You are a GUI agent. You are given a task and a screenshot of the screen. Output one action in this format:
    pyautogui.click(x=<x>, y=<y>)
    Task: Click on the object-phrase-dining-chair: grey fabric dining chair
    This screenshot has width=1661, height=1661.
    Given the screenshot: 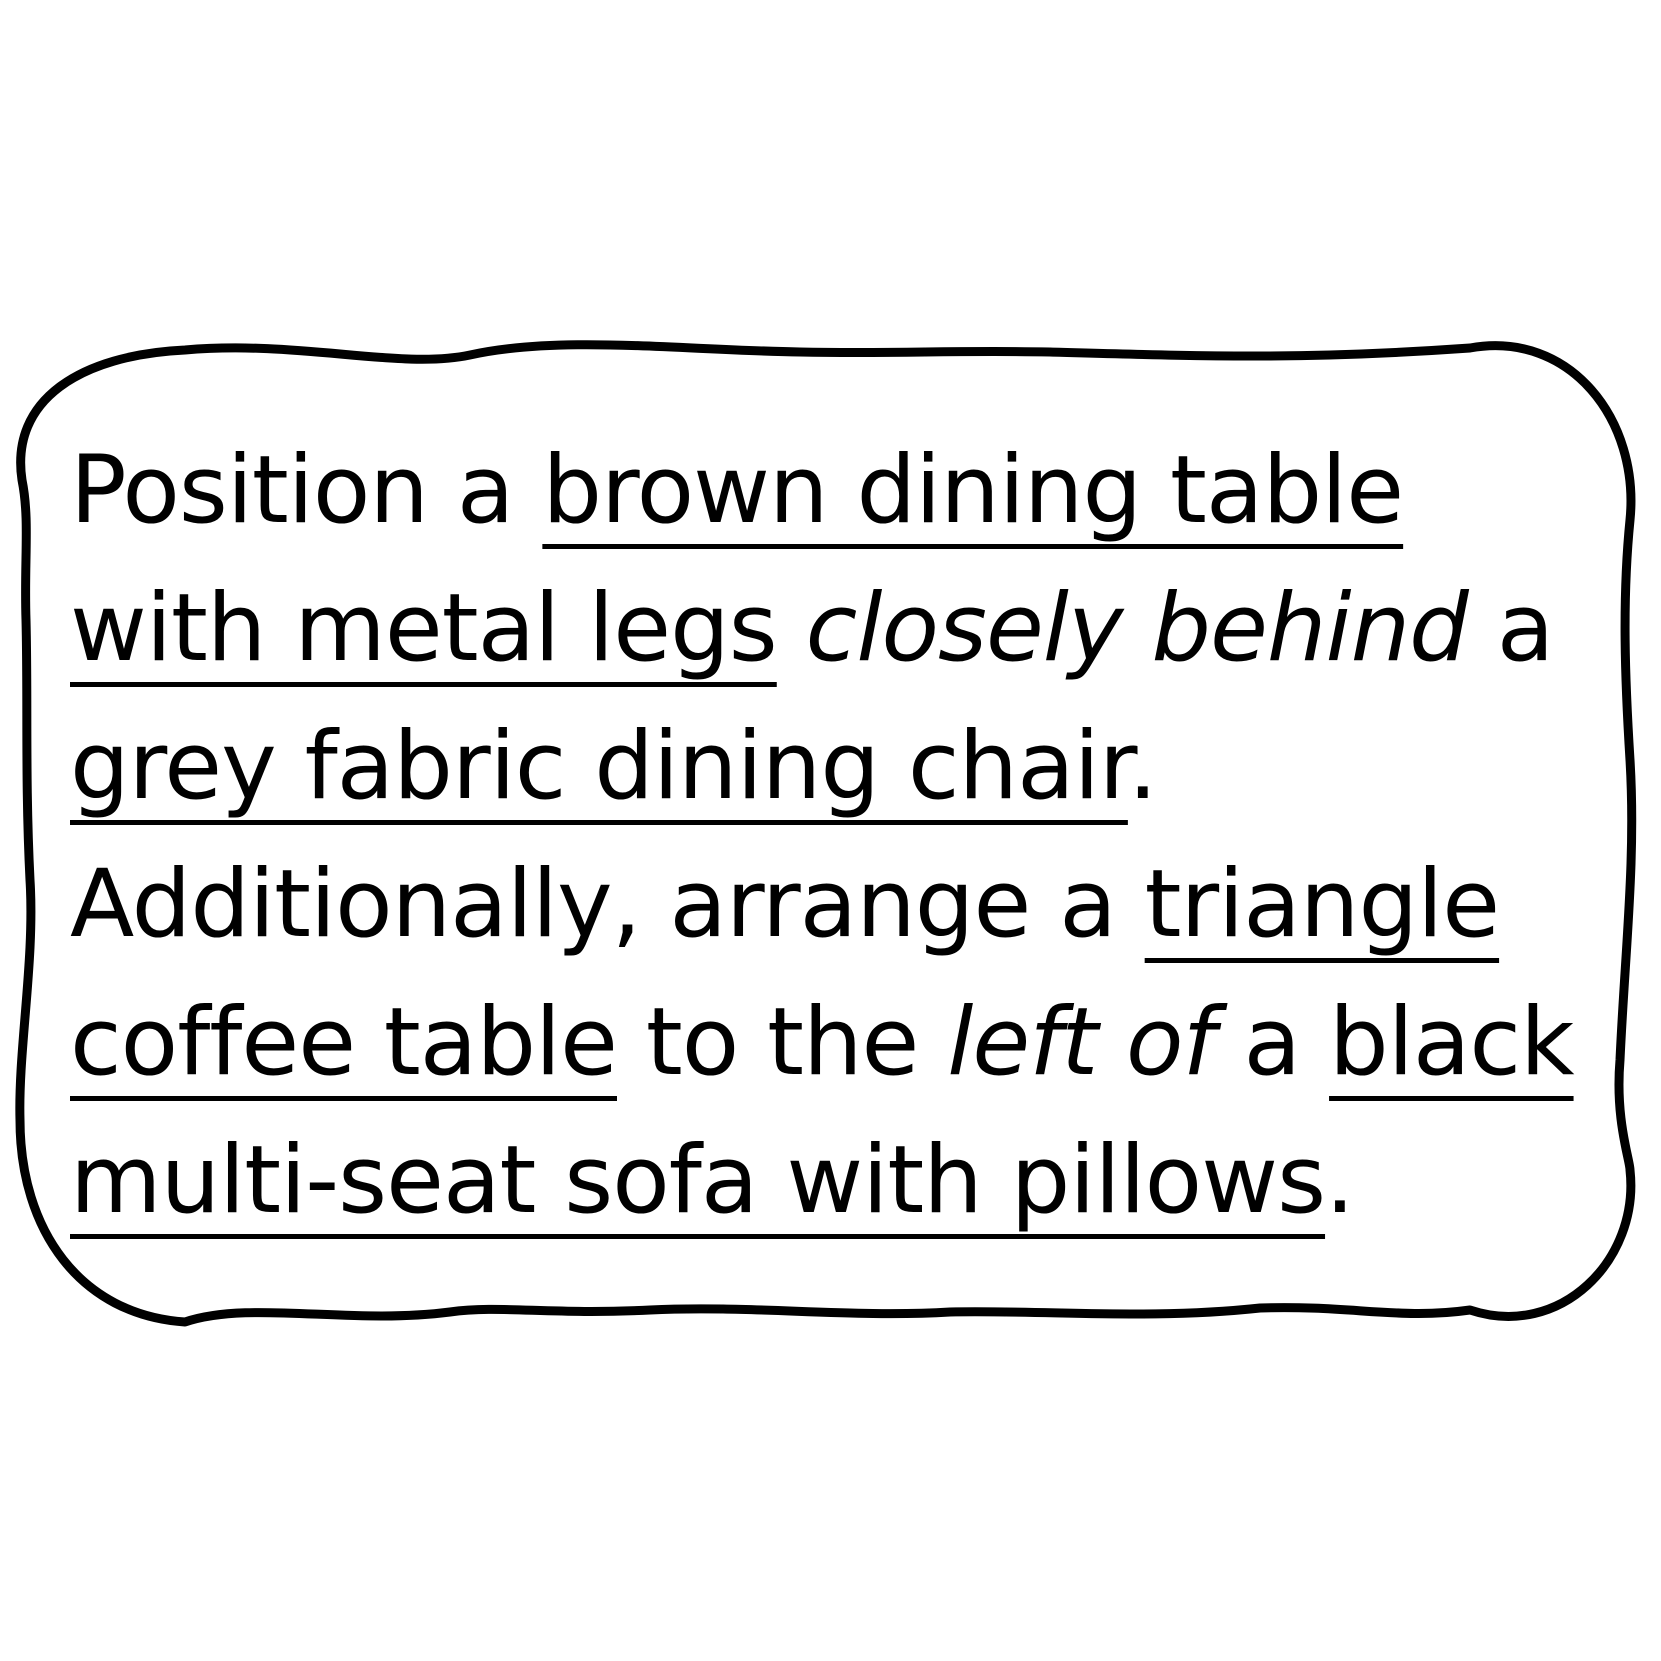 What is the action you would take?
    pyautogui.click(x=599, y=766)
    